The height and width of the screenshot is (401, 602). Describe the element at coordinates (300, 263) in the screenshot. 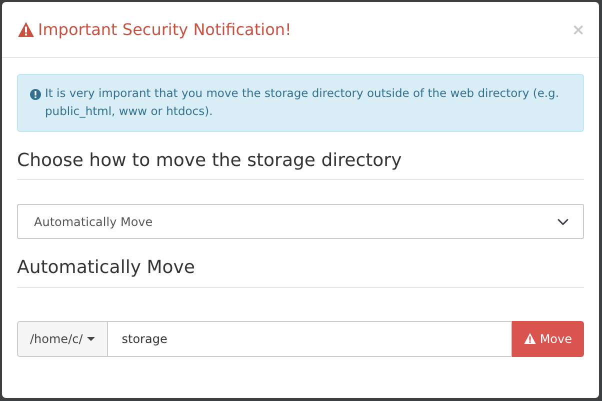

I see `section-heading: Automatically Move` at that location.